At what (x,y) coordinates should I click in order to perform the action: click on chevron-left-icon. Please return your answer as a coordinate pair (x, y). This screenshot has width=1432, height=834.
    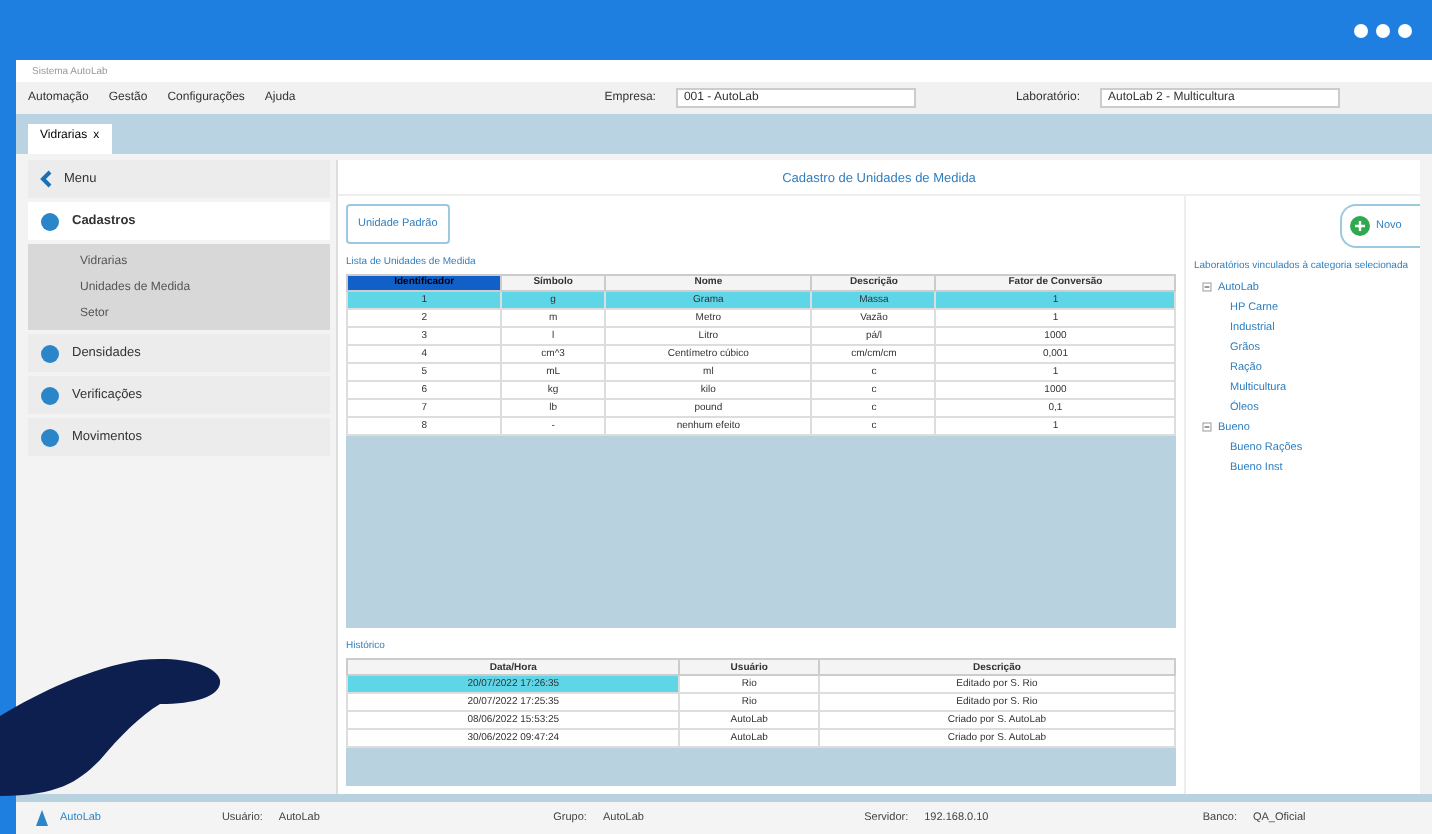
    Looking at the image, I should click on (46, 179).